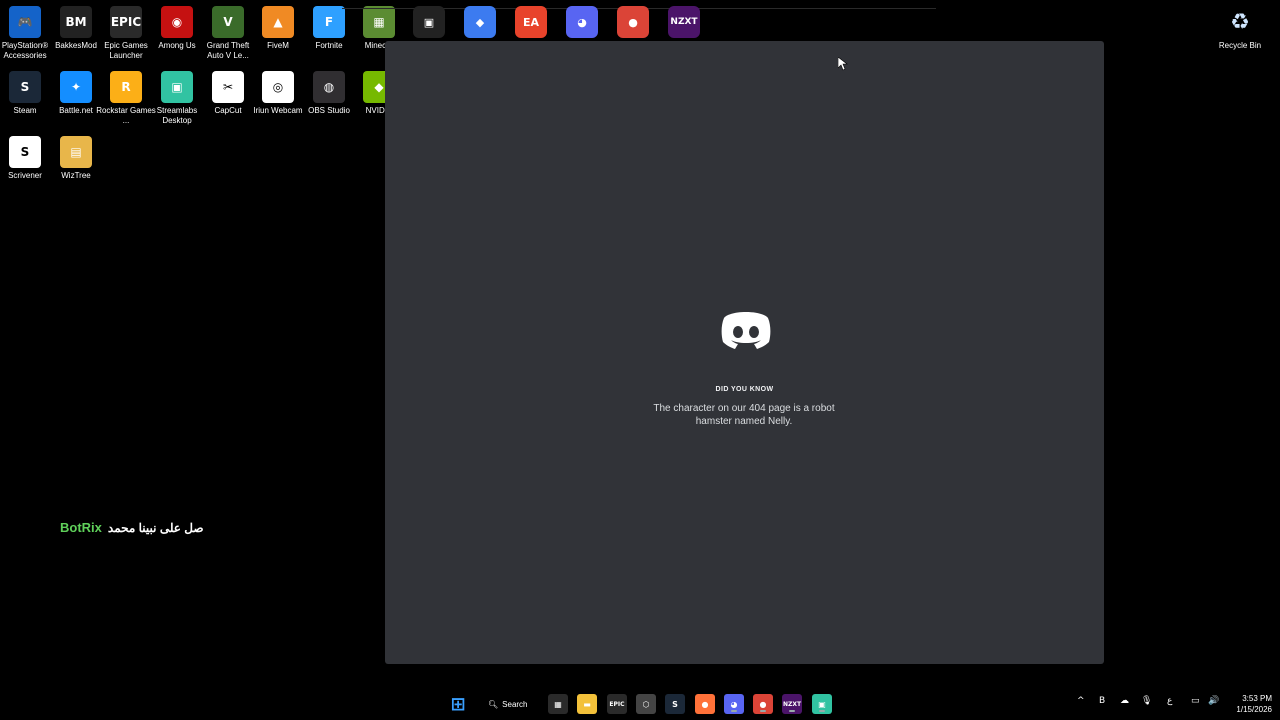 The width and height of the screenshot is (1280, 720). I want to click on language-indicator: ع, so click(1169, 701).